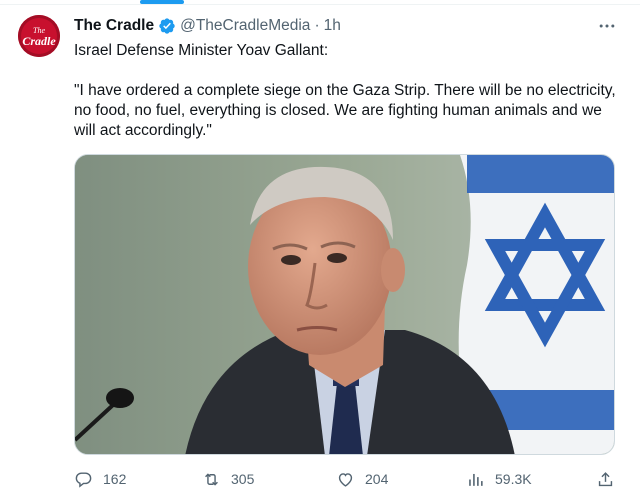  I want to click on views-count: 59.3K, so click(513, 479).